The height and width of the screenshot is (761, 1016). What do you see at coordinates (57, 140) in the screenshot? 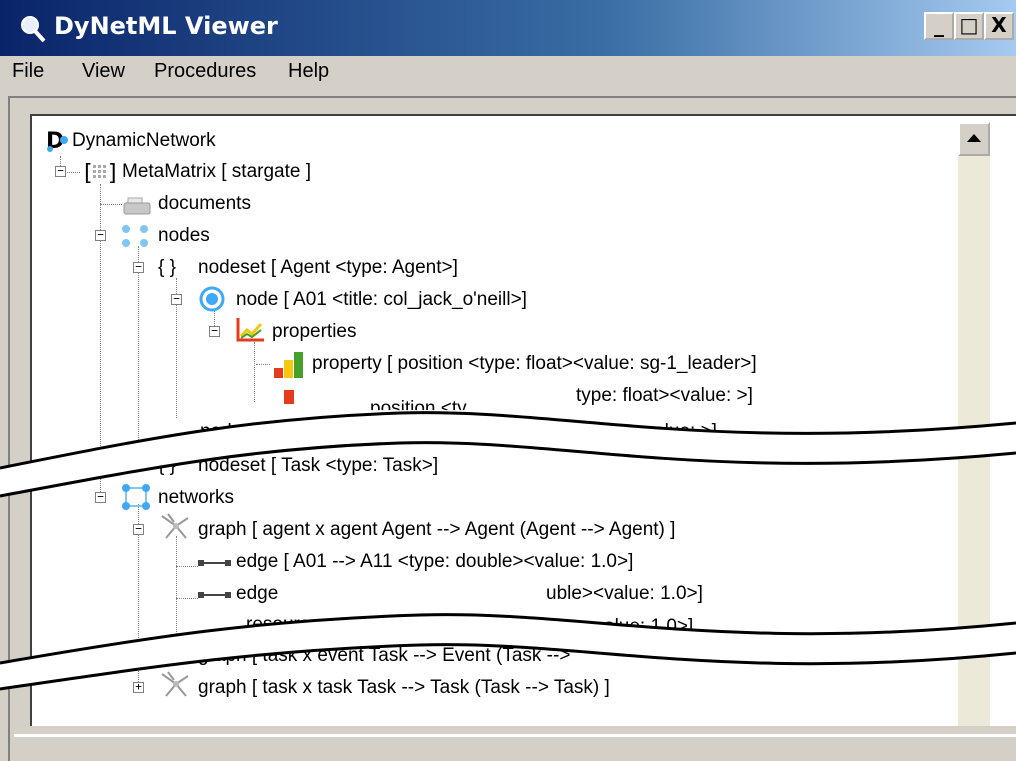
I see `dynamic-network-icon: D` at bounding box center [57, 140].